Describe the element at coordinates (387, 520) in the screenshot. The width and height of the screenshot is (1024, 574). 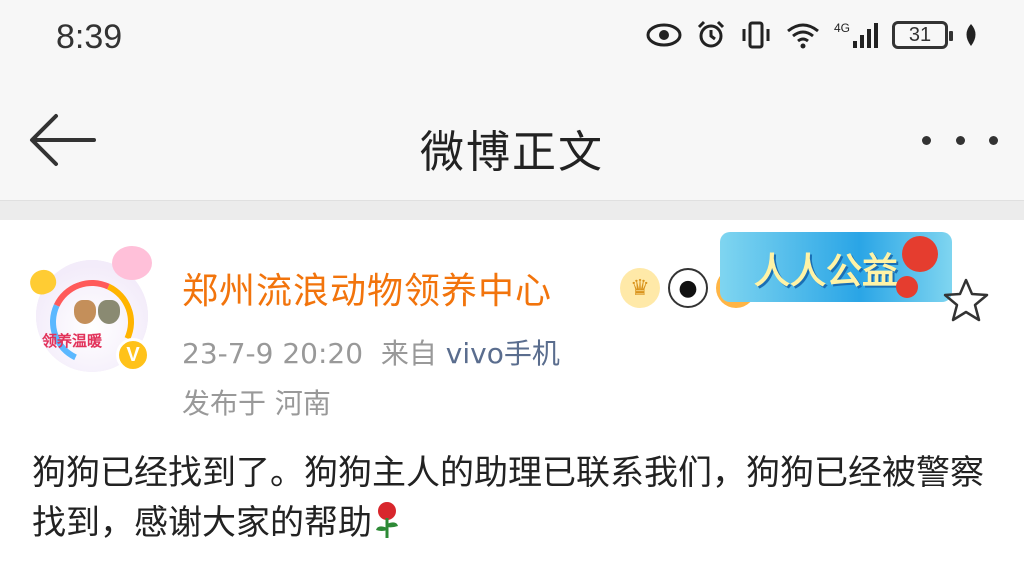
I see `rose-icon` at that location.